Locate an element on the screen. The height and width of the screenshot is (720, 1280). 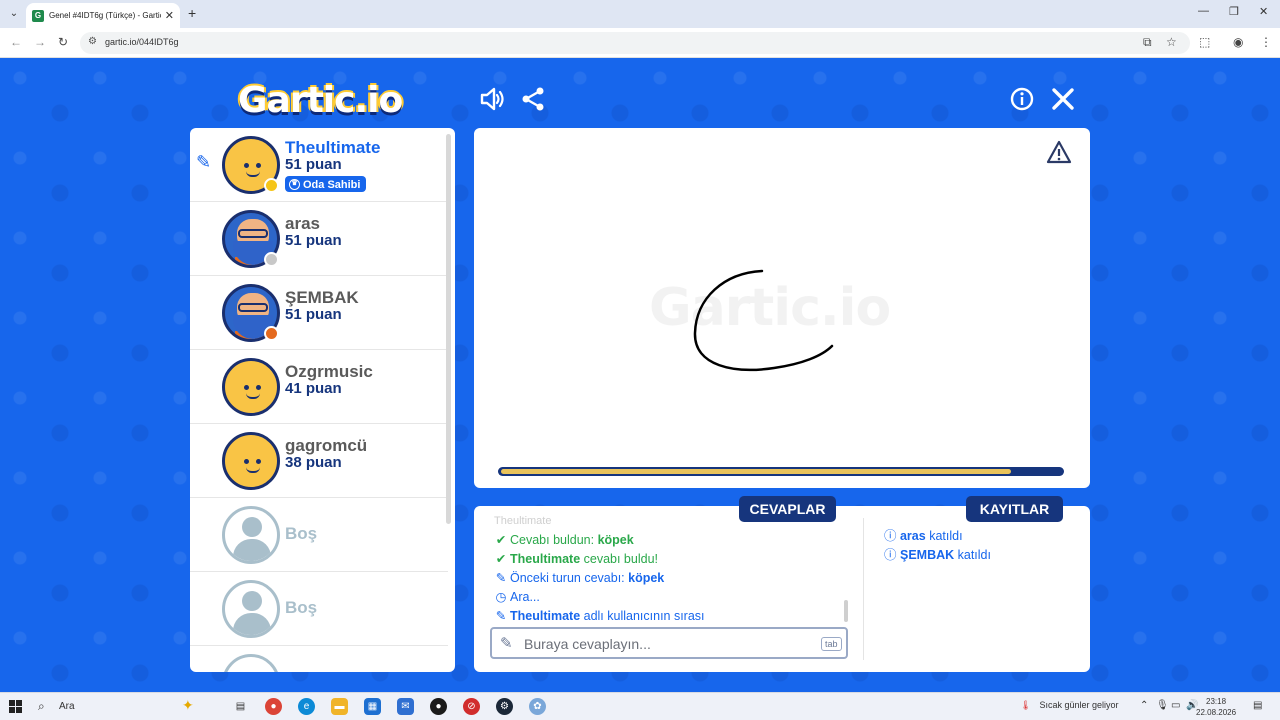
sound-icon is located at coordinates (492, 100).